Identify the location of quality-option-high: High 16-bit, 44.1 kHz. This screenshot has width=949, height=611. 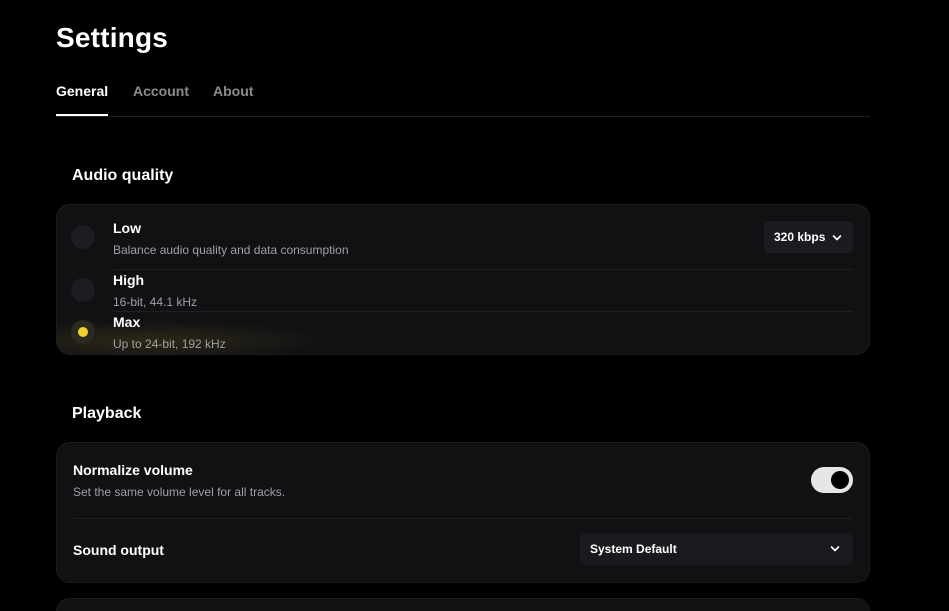
(463, 290).